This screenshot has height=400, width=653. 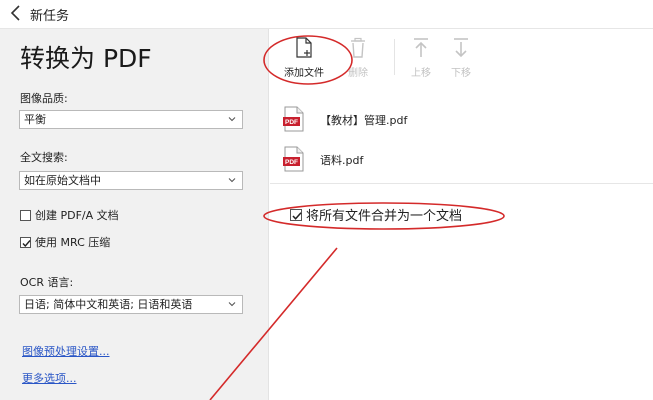 I want to click on mrc-checkbox, so click(x=25, y=242).